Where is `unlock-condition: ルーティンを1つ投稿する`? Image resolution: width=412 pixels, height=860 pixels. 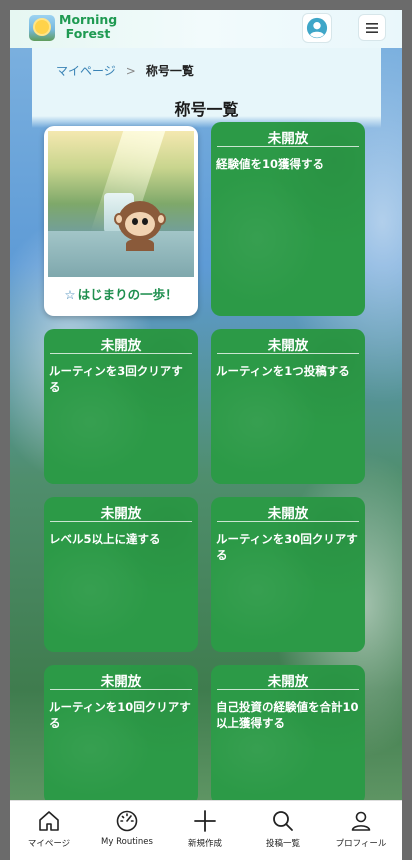 unlock-condition: ルーティンを1つ投稿する is located at coordinates (283, 371).